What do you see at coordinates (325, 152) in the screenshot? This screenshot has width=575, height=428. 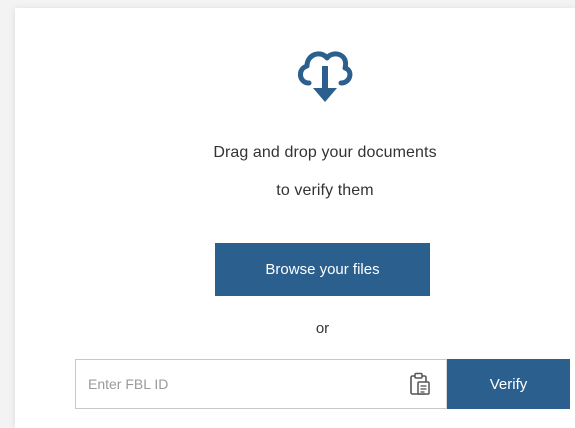 I see `drop-prompt-line1: Drag and drop your documents` at bounding box center [325, 152].